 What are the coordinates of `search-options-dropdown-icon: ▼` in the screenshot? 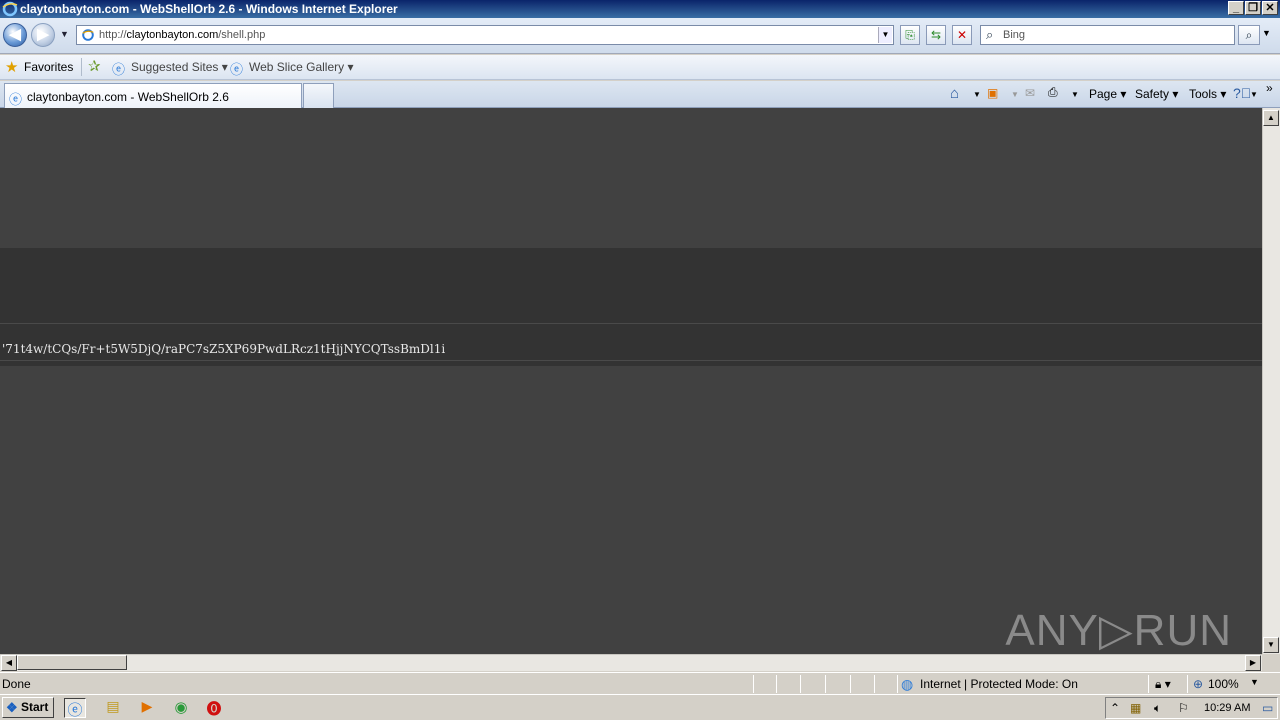 It's located at (1266, 33).